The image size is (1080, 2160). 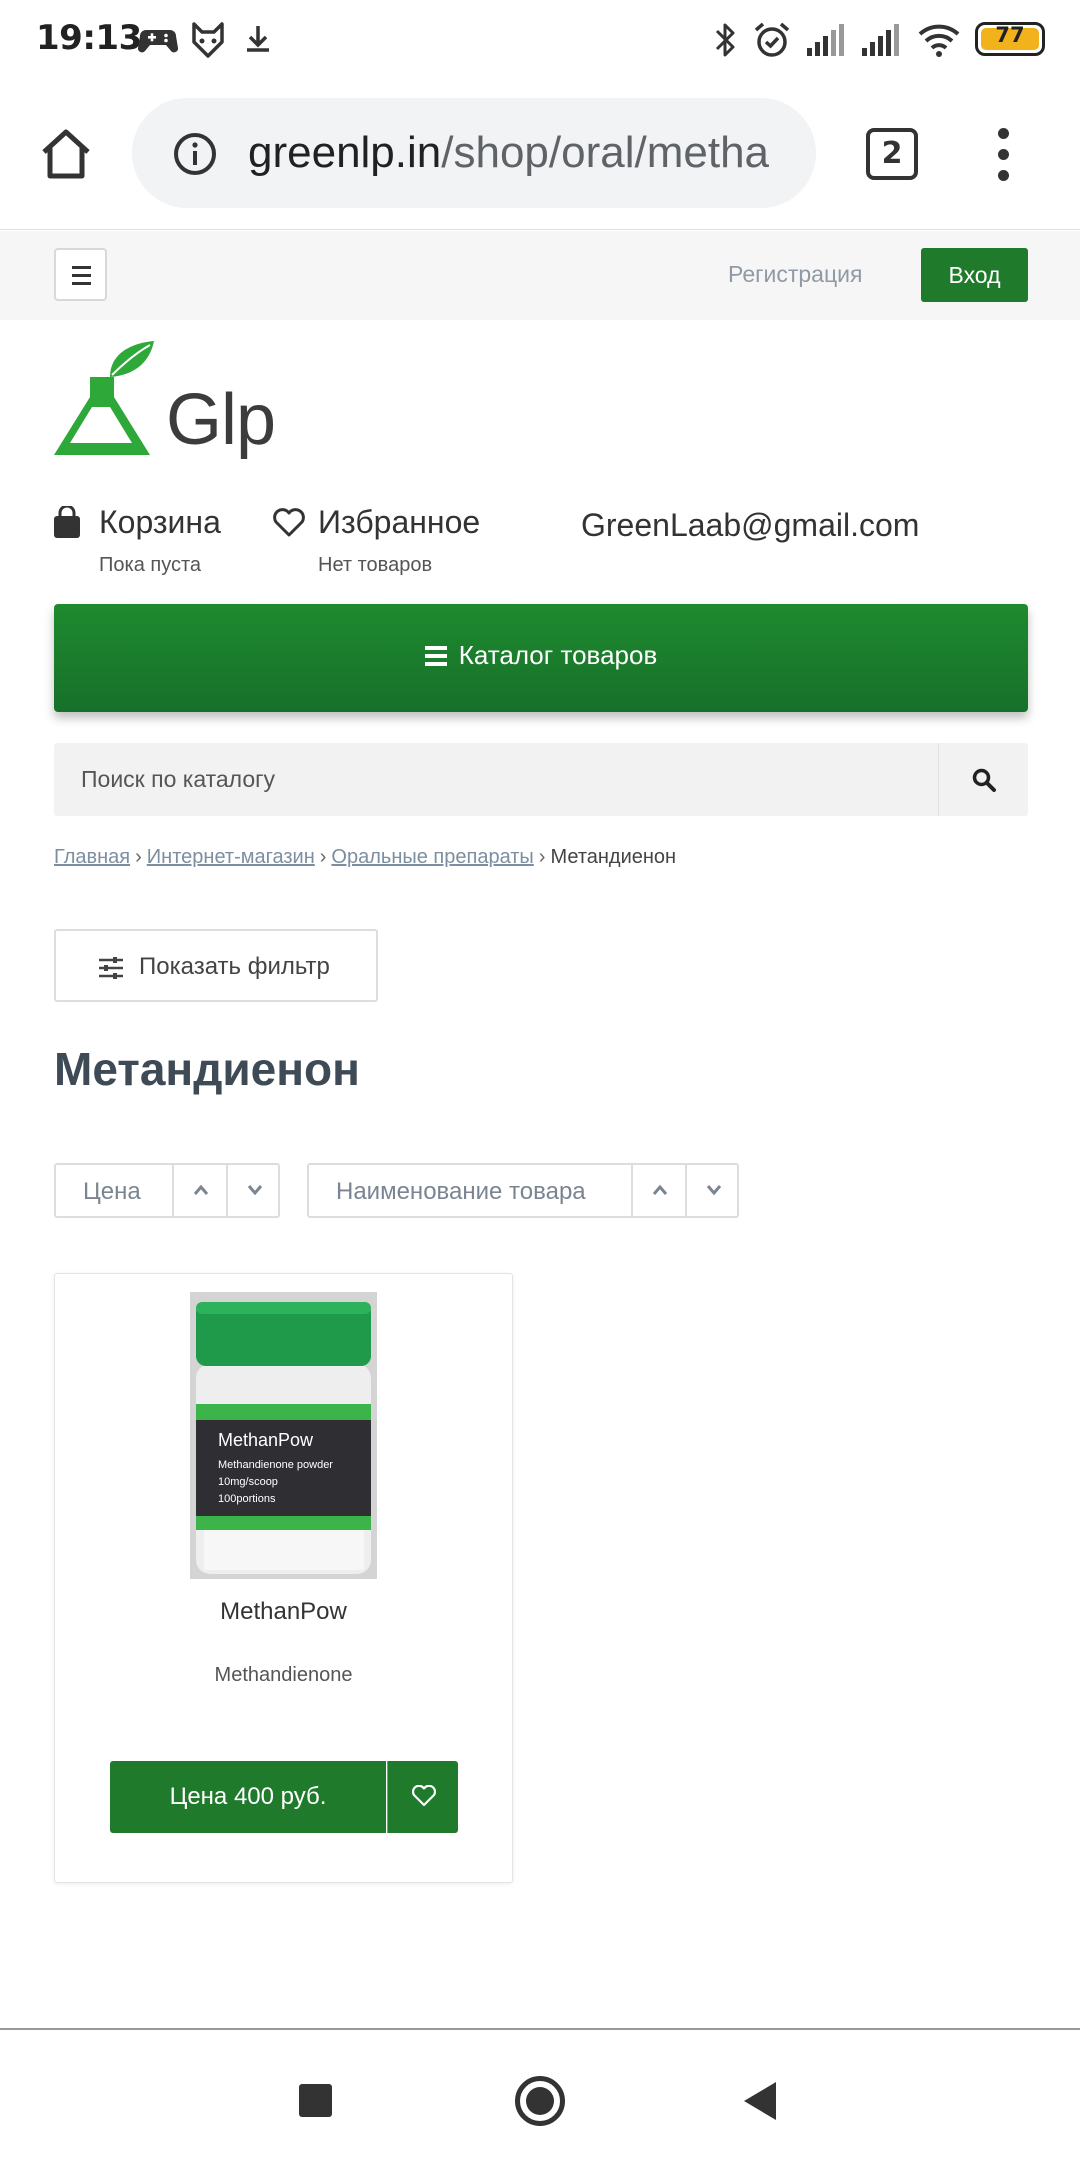 What do you see at coordinates (435, 656) in the screenshot?
I see `list-icon` at bounding box center [435, 656].